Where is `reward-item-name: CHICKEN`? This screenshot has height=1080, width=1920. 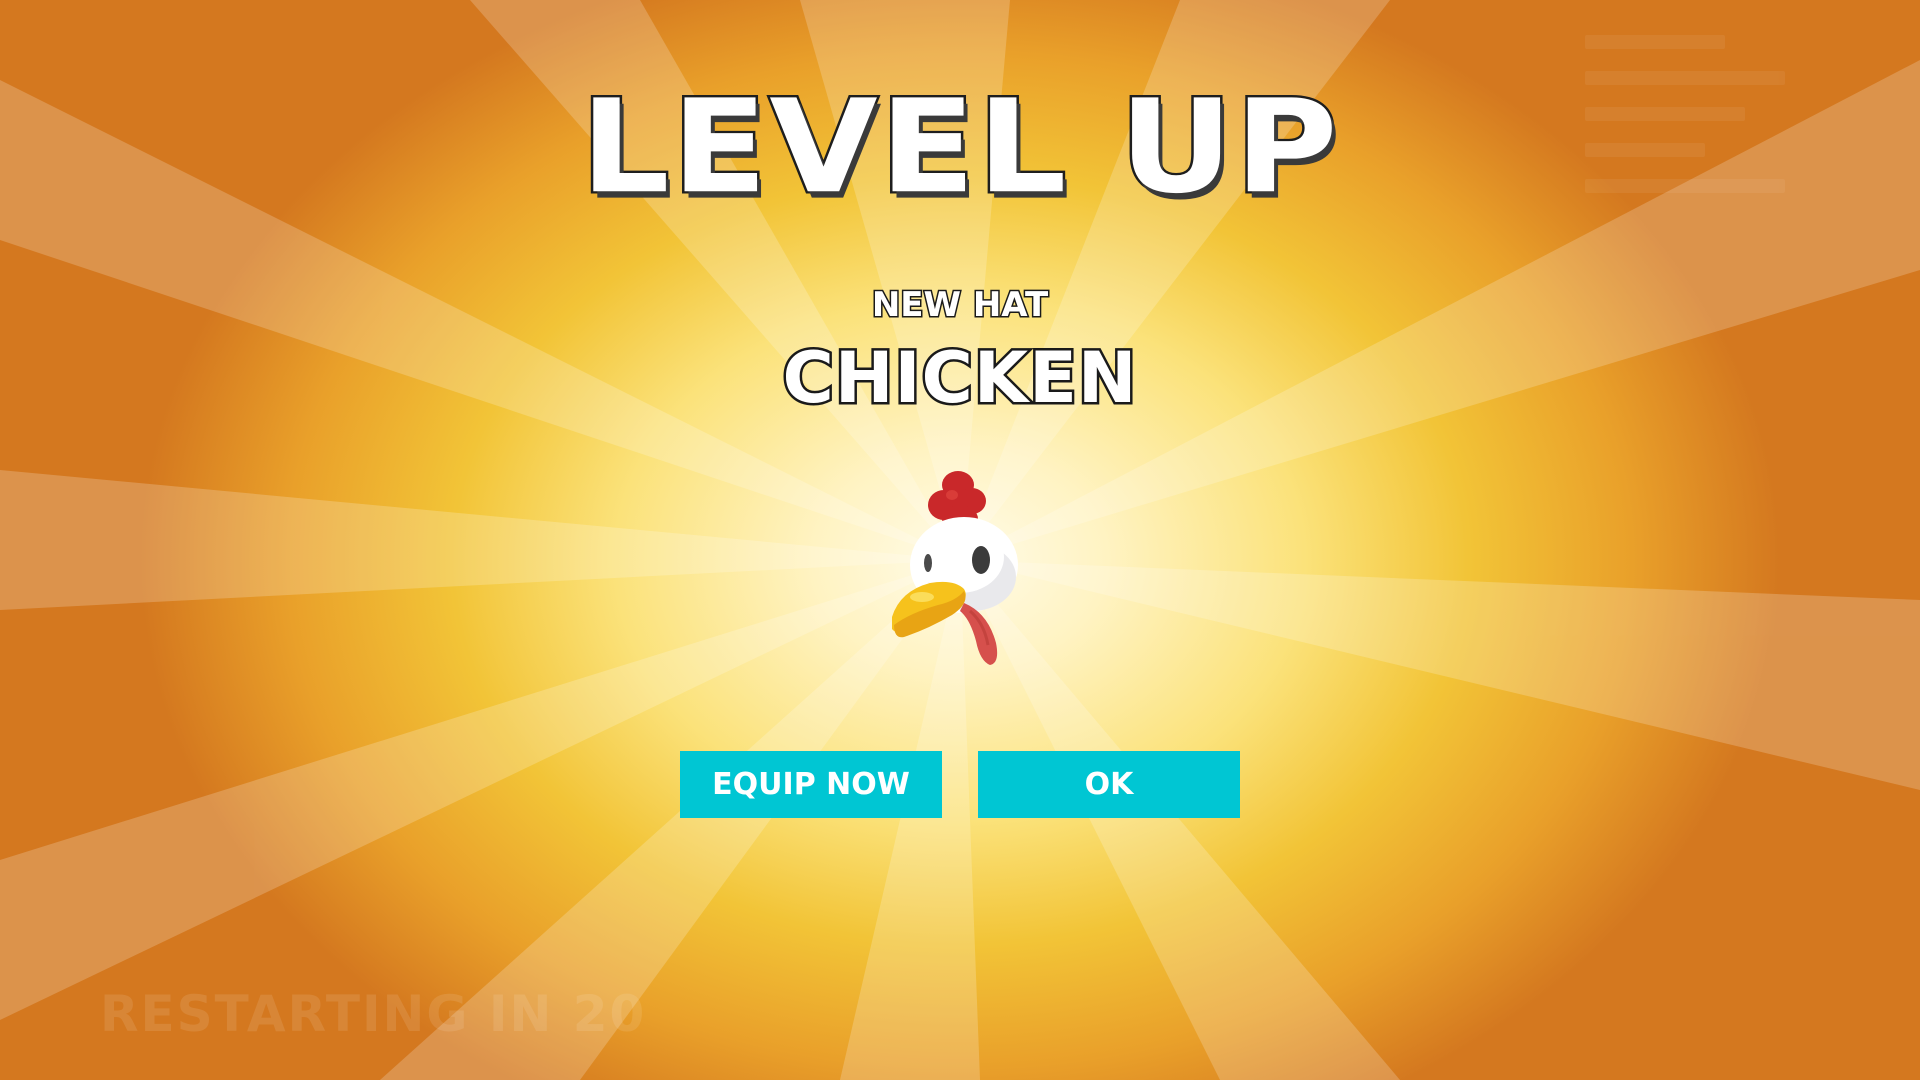
reward-item-name: CHICKEN is located at coordinates (959, 378).